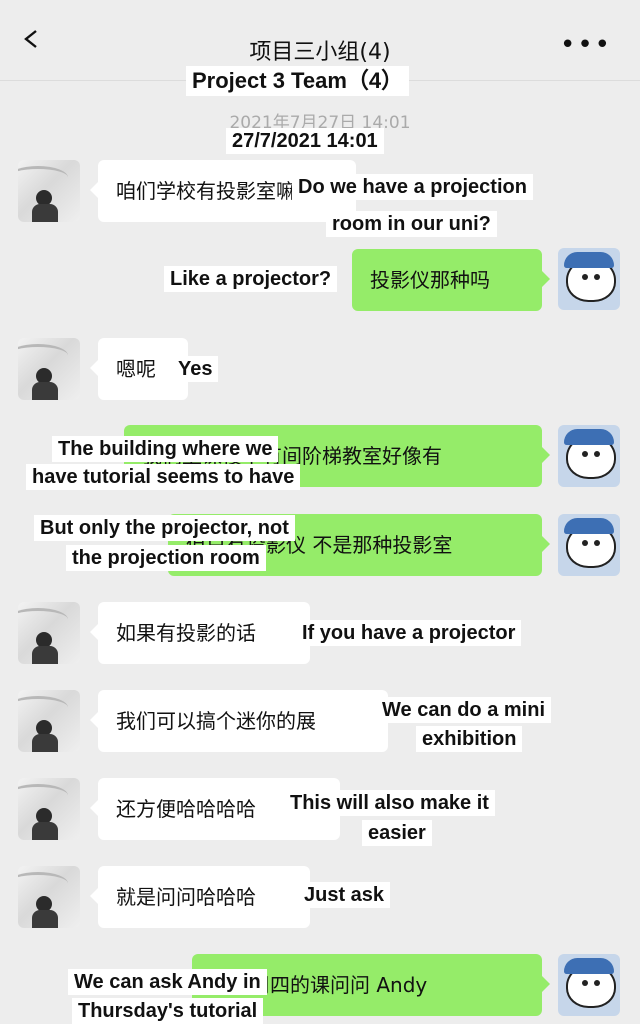 The image size is (640, 1024). What do you see at coordinates (305, 141) in the screenshot?
I see `timestamp-caption: 27/7/2021 14:01` at bounding box center [305, 141].